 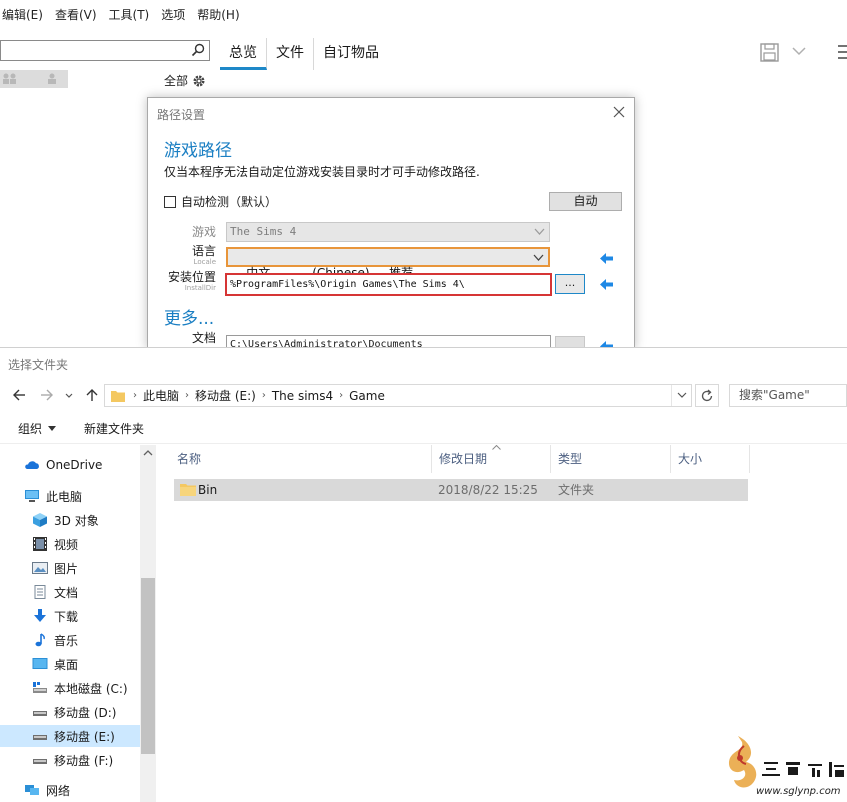 What do you see at coordinates (351, 54) in the screenshot?
I see `tab-custom-content: 自订物品` at bounding box center [351, 54].